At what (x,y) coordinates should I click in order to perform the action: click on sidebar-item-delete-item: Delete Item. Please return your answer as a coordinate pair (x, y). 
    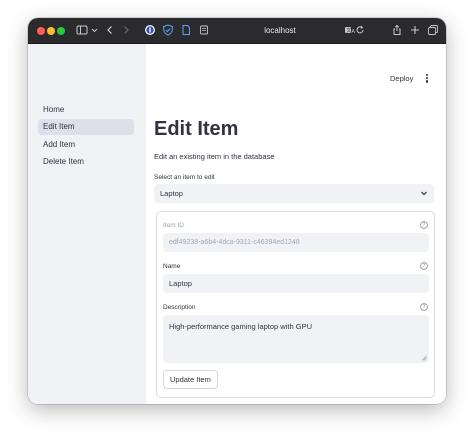
    Looking at the image, I should click on (86, 162).